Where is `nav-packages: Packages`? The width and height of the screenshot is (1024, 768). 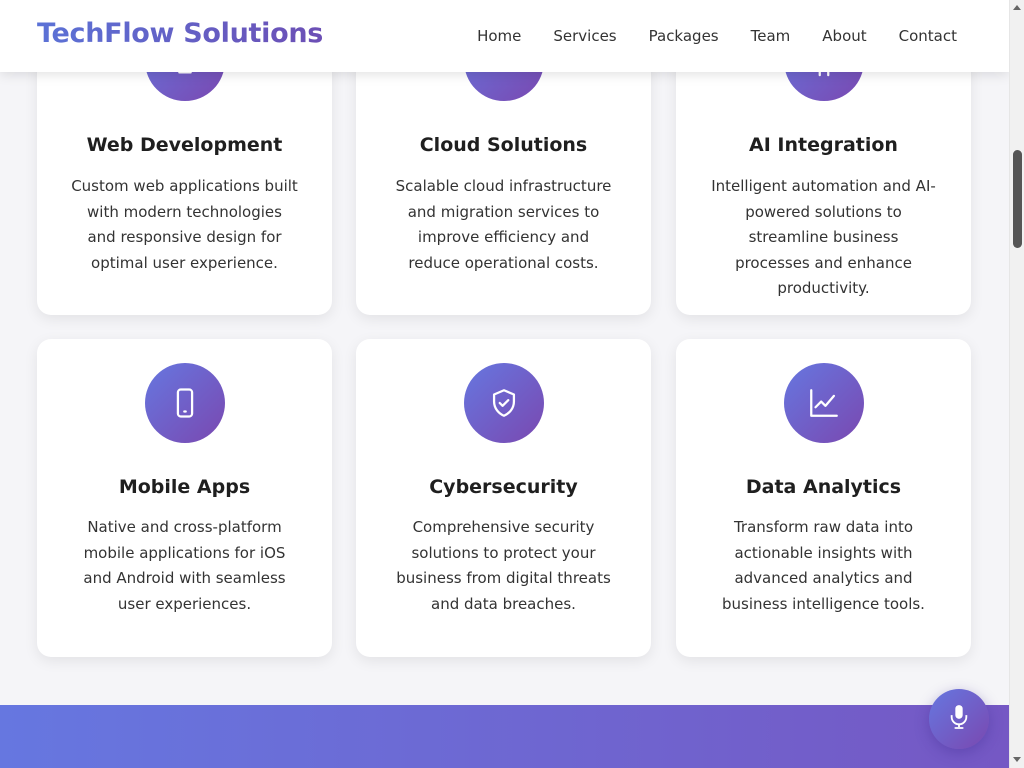 nav-packages: Packages is located at coordinates (684, 36).